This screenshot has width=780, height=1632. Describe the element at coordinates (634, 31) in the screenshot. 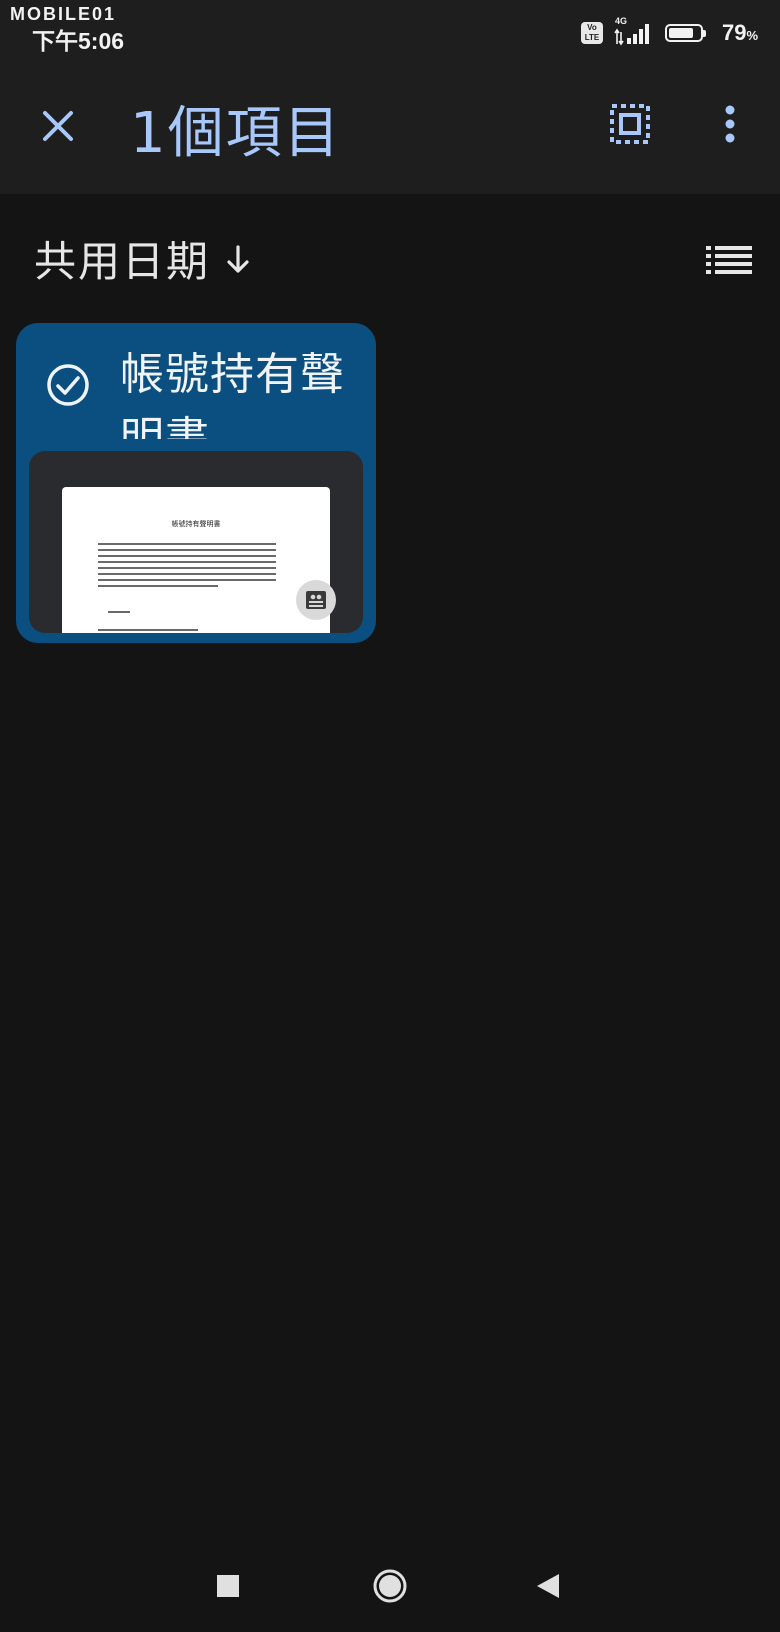

I see `signal-icon: 4G` at that location.